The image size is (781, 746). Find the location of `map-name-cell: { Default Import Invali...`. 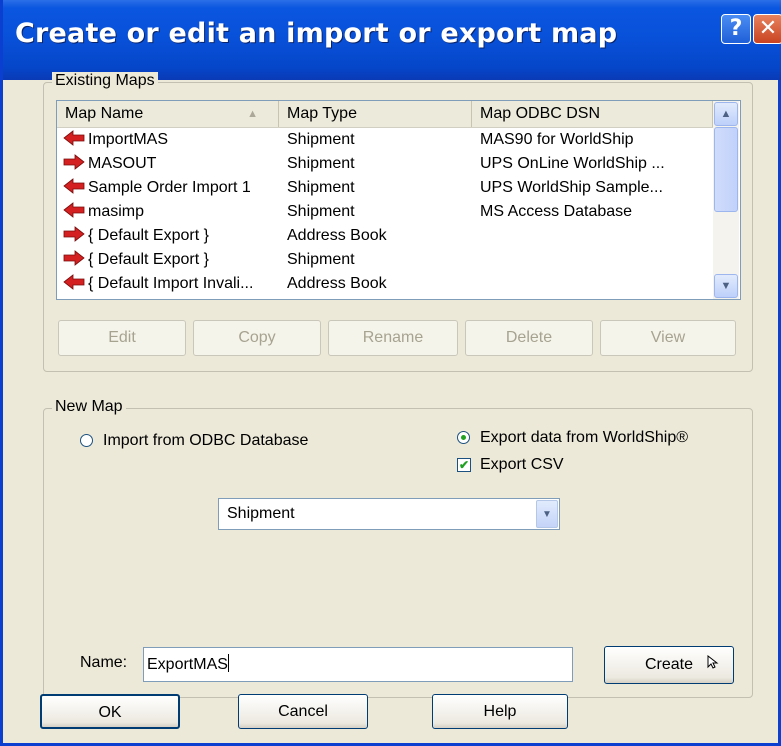

map-name-cell: { Default Import Invali... is located at coordinates (170, 284).